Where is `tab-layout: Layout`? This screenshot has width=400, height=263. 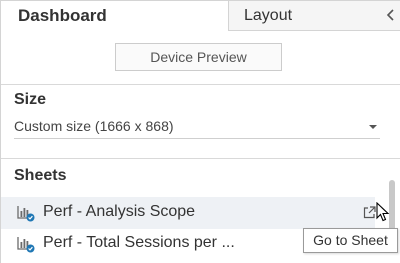 tab-layout: Layout is located at coordinates (314, 15).